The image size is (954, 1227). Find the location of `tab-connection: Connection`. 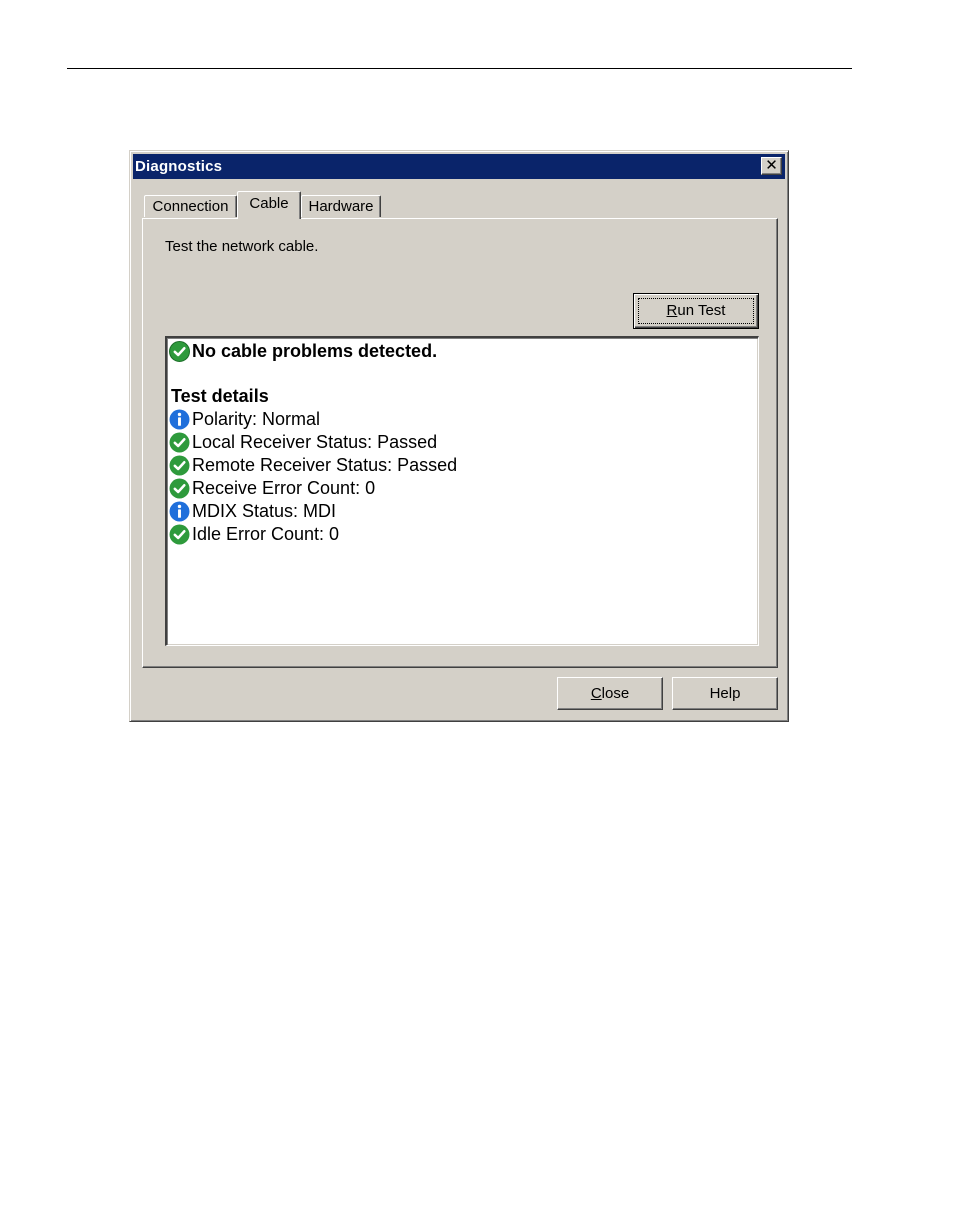

tab-connection: Connection is located at coordinates (190, 206).